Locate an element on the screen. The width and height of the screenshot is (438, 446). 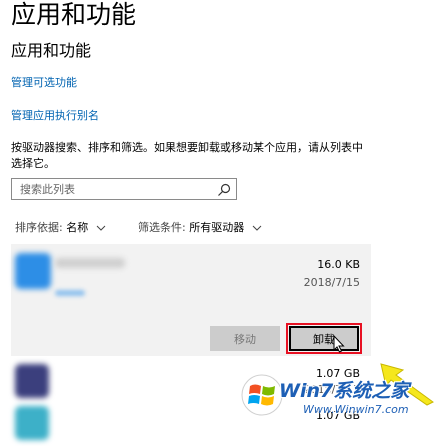
sort-by-dropdown: 排序依据: 名称 is located at coordinates (60, 228).